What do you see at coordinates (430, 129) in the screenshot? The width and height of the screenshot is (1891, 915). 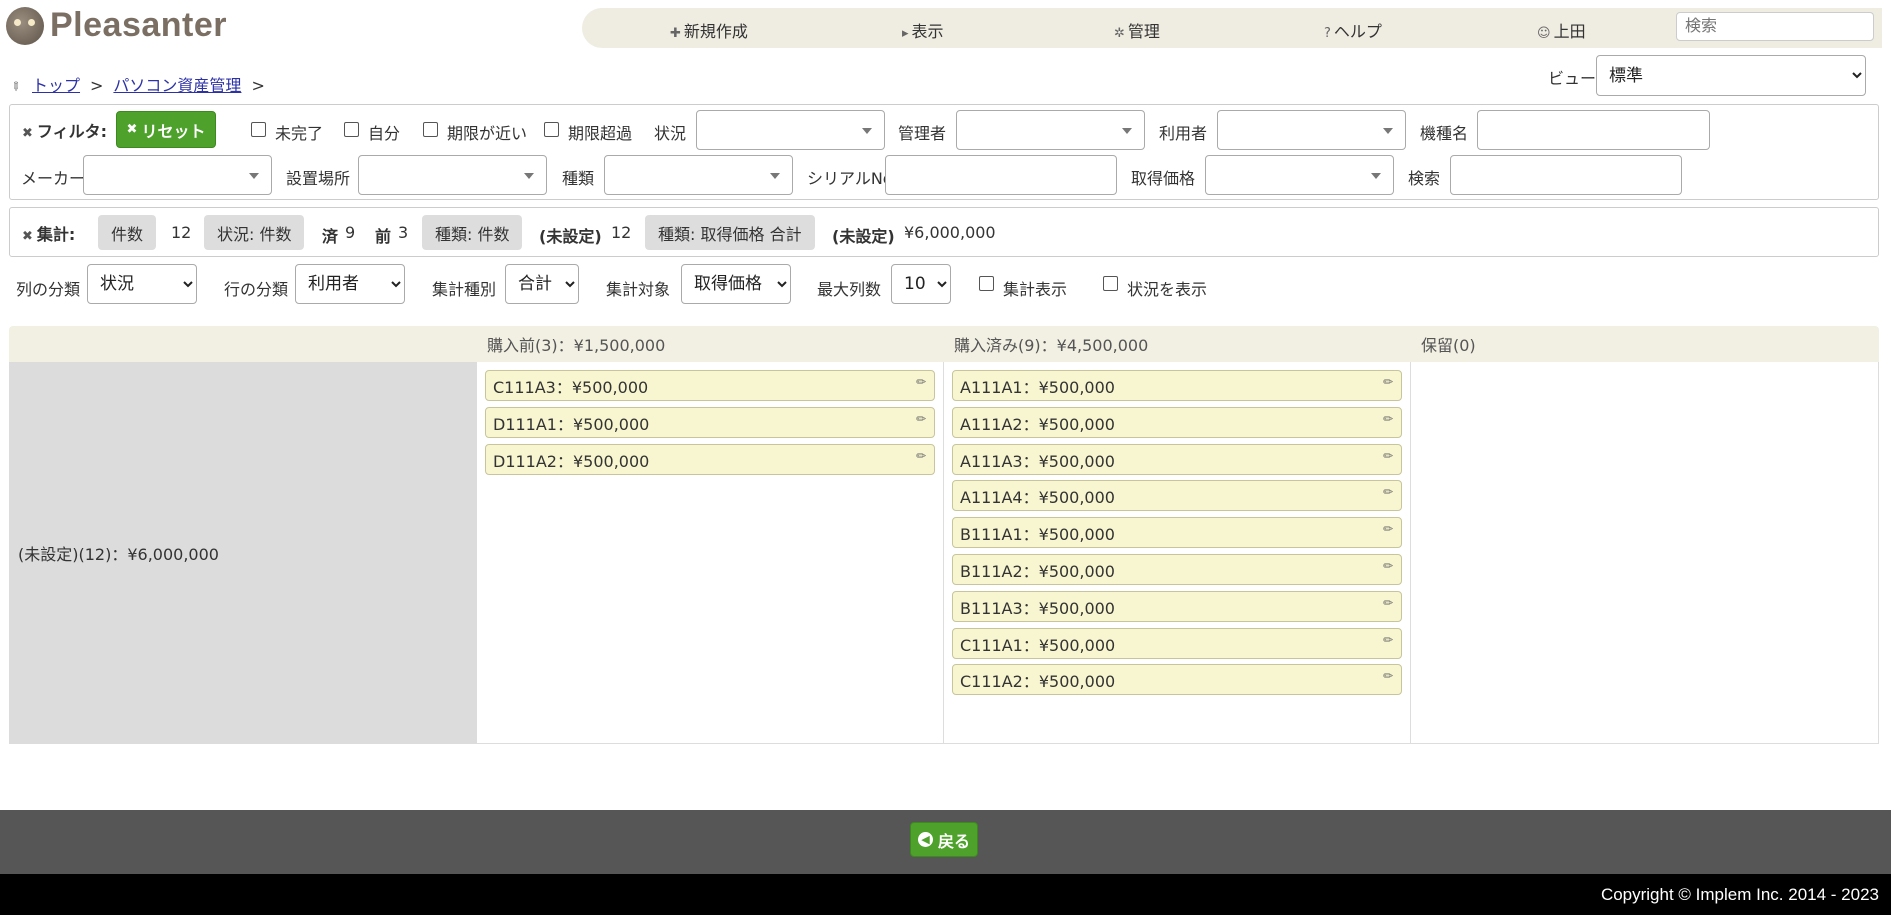 I see `near-deadline-checkbox` at bounding box center [430, 129].